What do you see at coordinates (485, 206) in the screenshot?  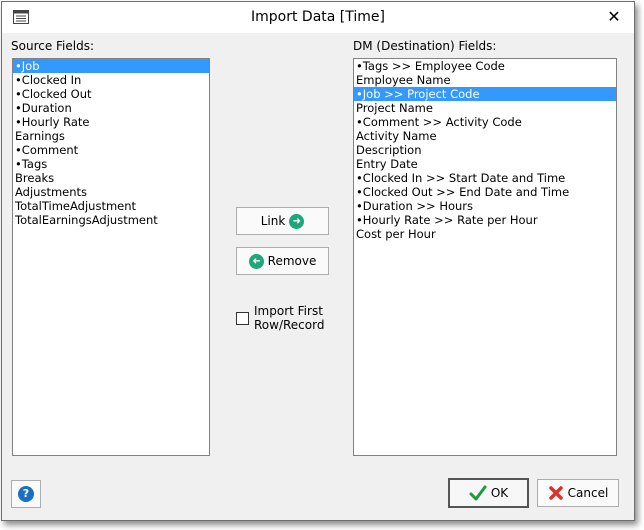 I see `destination-list-item: •Duration >> Hours` at bounding box center [485, 206].